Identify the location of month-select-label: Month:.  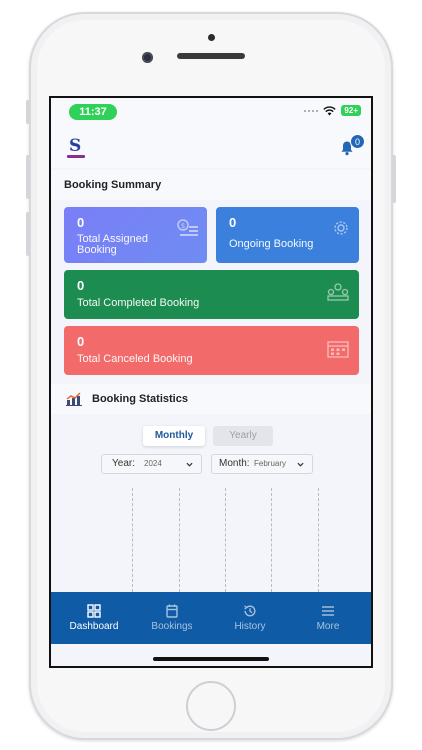
(234, 463).